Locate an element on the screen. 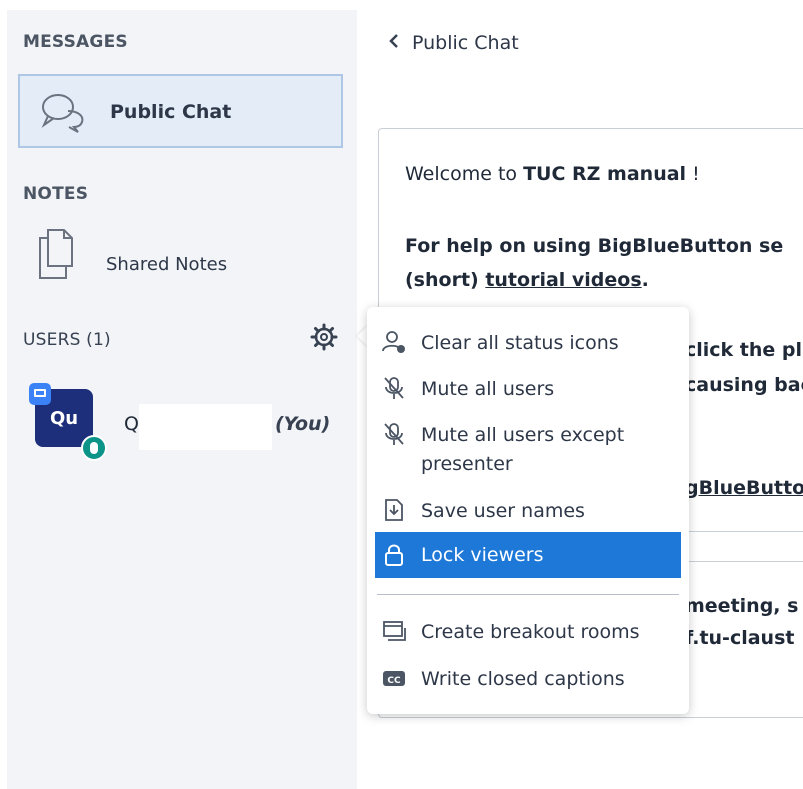  welcome-suffix: ! is located at coordinates (693, 174).